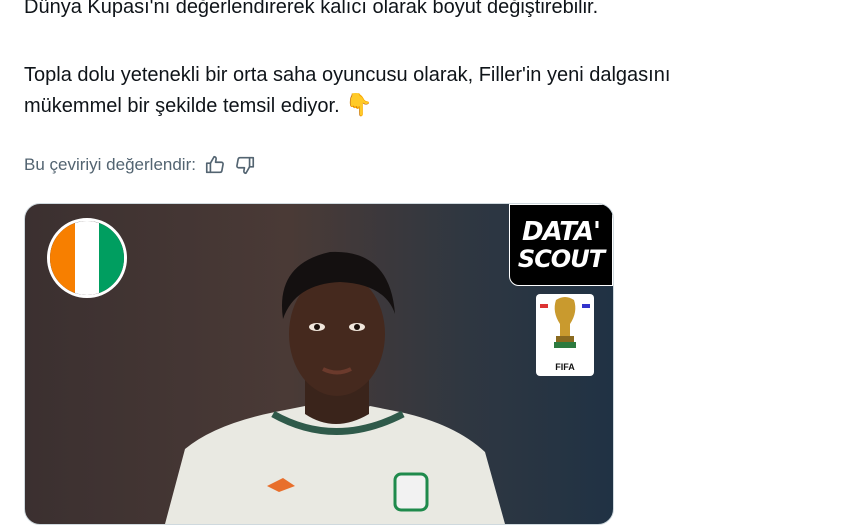 Image resolution: width=860 pixels, height=525 pixels. What do you see at coordinates (359, 104) in the screenshot?
I see `pointing-down-emoji: 👇` at bounding box center [359, 104].